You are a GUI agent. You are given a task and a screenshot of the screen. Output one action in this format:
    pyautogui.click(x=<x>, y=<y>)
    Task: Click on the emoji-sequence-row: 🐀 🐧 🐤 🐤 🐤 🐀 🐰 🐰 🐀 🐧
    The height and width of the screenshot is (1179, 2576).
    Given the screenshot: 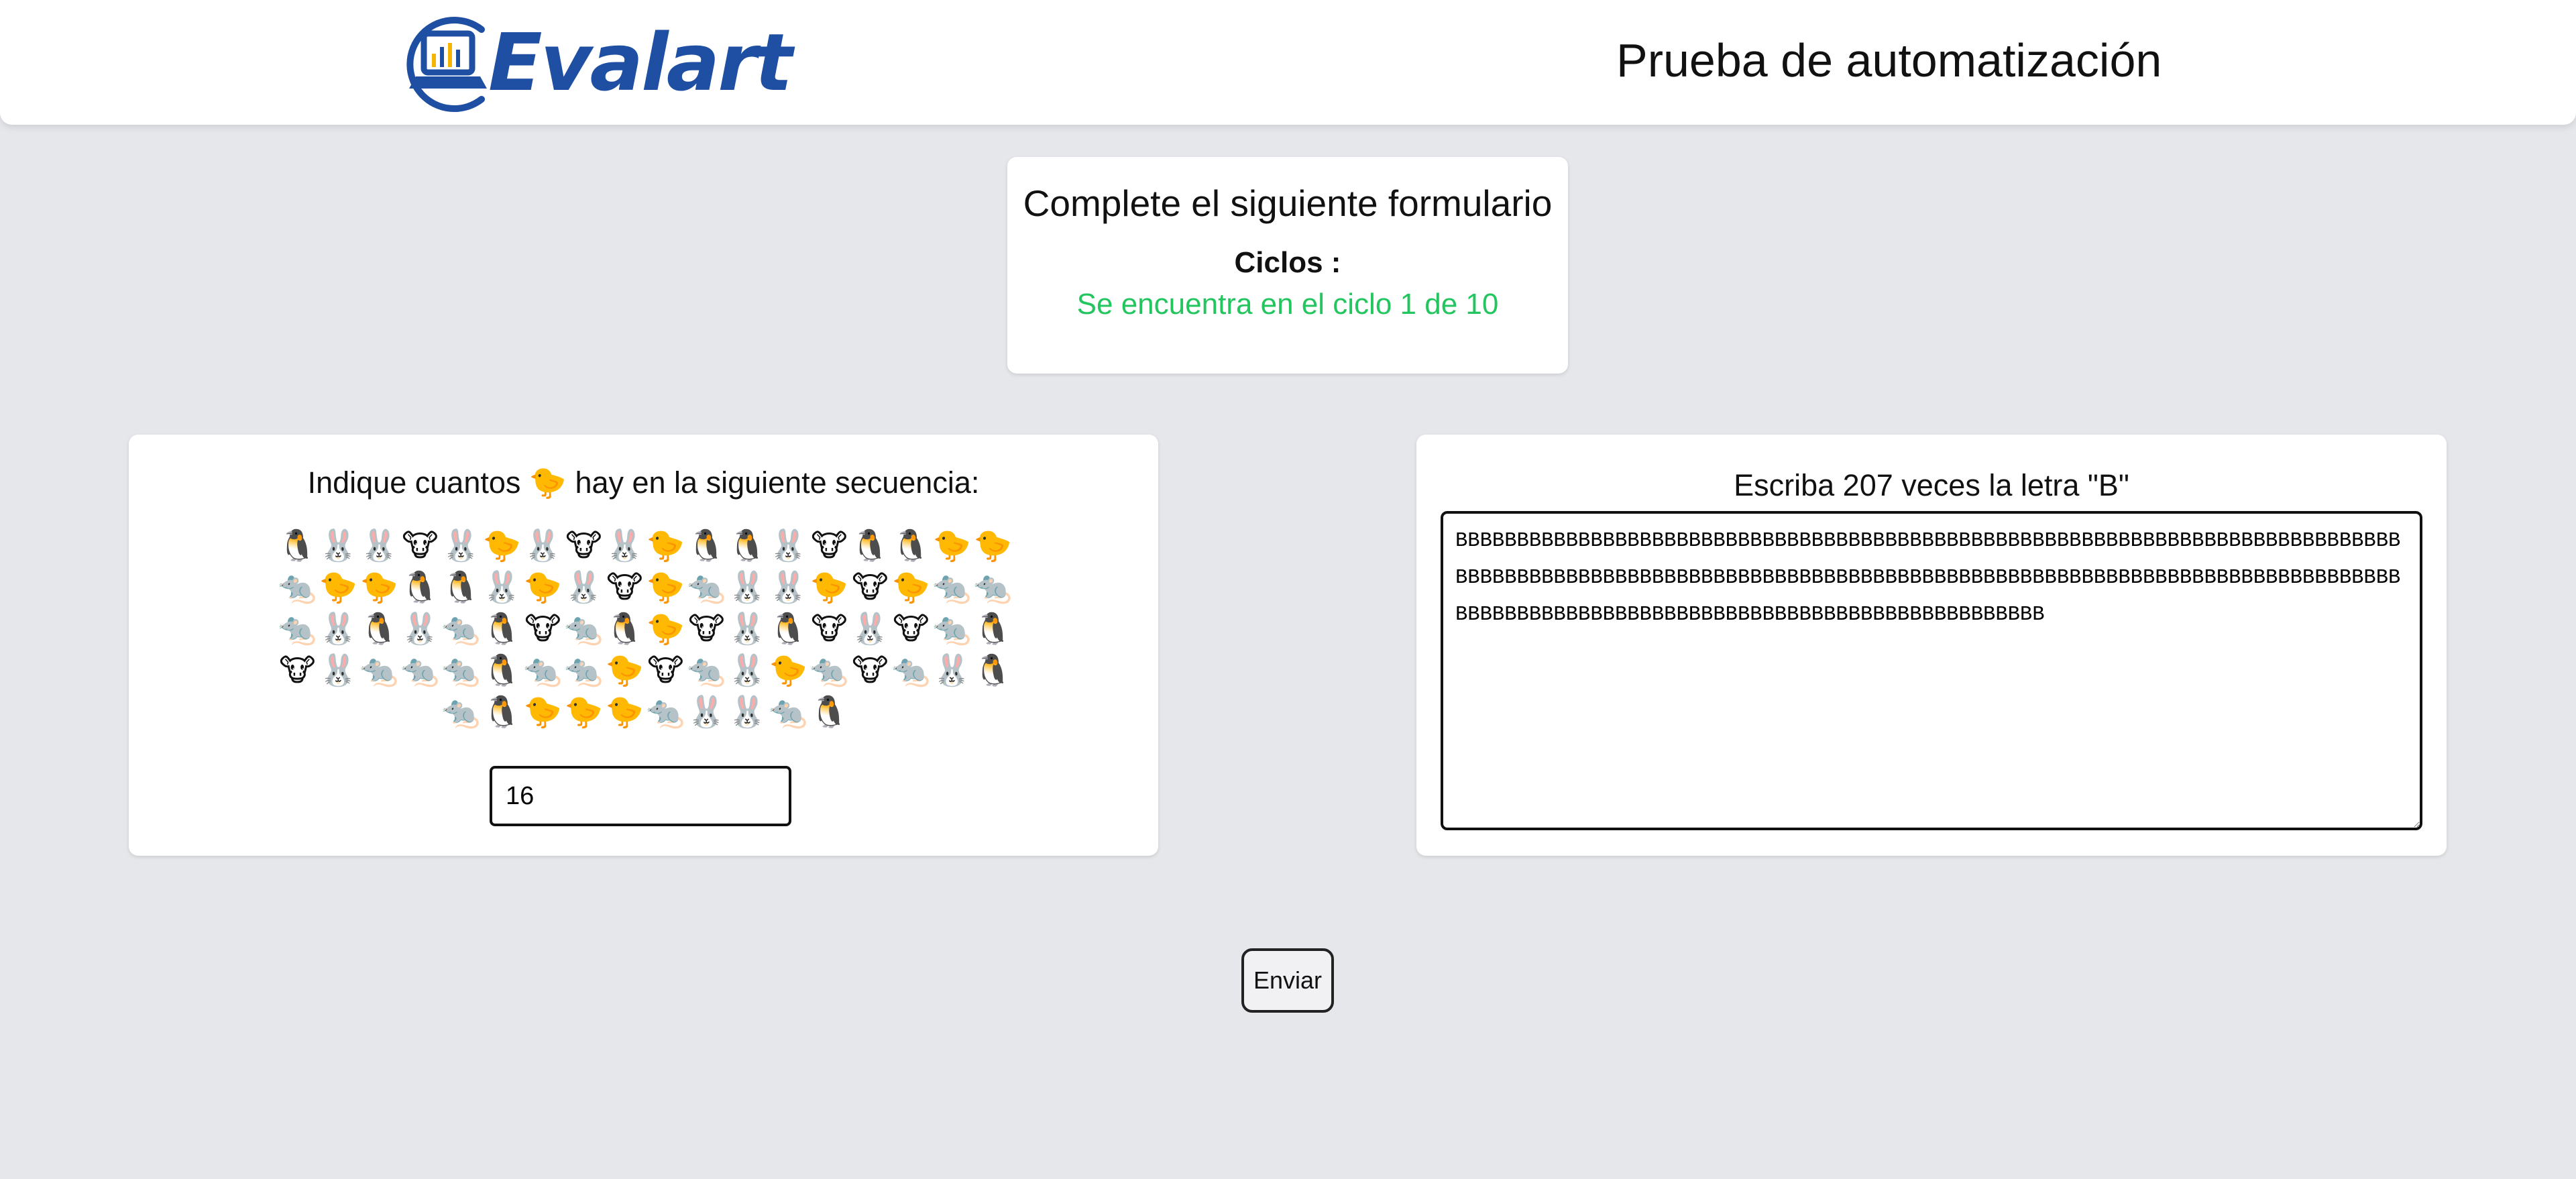 What is the action you would take?
    pyautogui.click(x=645, y=711)
    